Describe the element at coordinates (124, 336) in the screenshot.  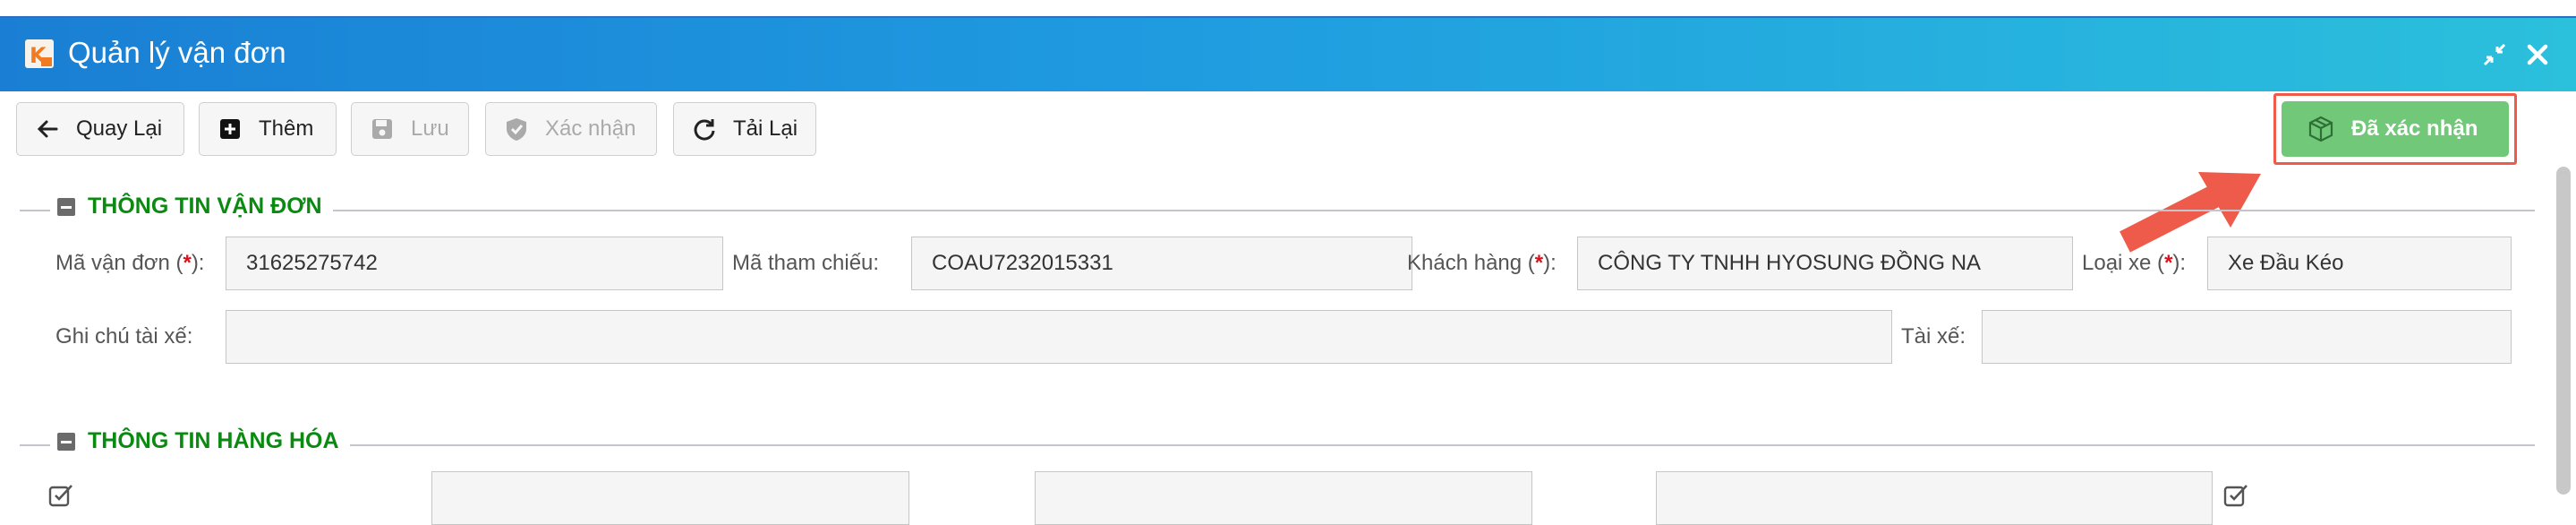
I see `driver-note-label: Ghi chú tài xế:` at that location.